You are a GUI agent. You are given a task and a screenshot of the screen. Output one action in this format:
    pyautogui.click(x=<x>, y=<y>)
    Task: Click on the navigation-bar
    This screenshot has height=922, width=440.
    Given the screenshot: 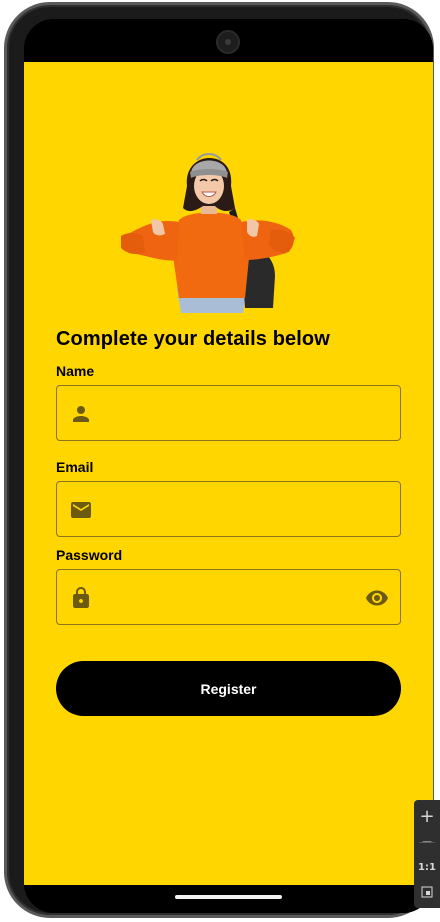 What is the action you would take?
    pyautogui.click(x=228, y=899)
    